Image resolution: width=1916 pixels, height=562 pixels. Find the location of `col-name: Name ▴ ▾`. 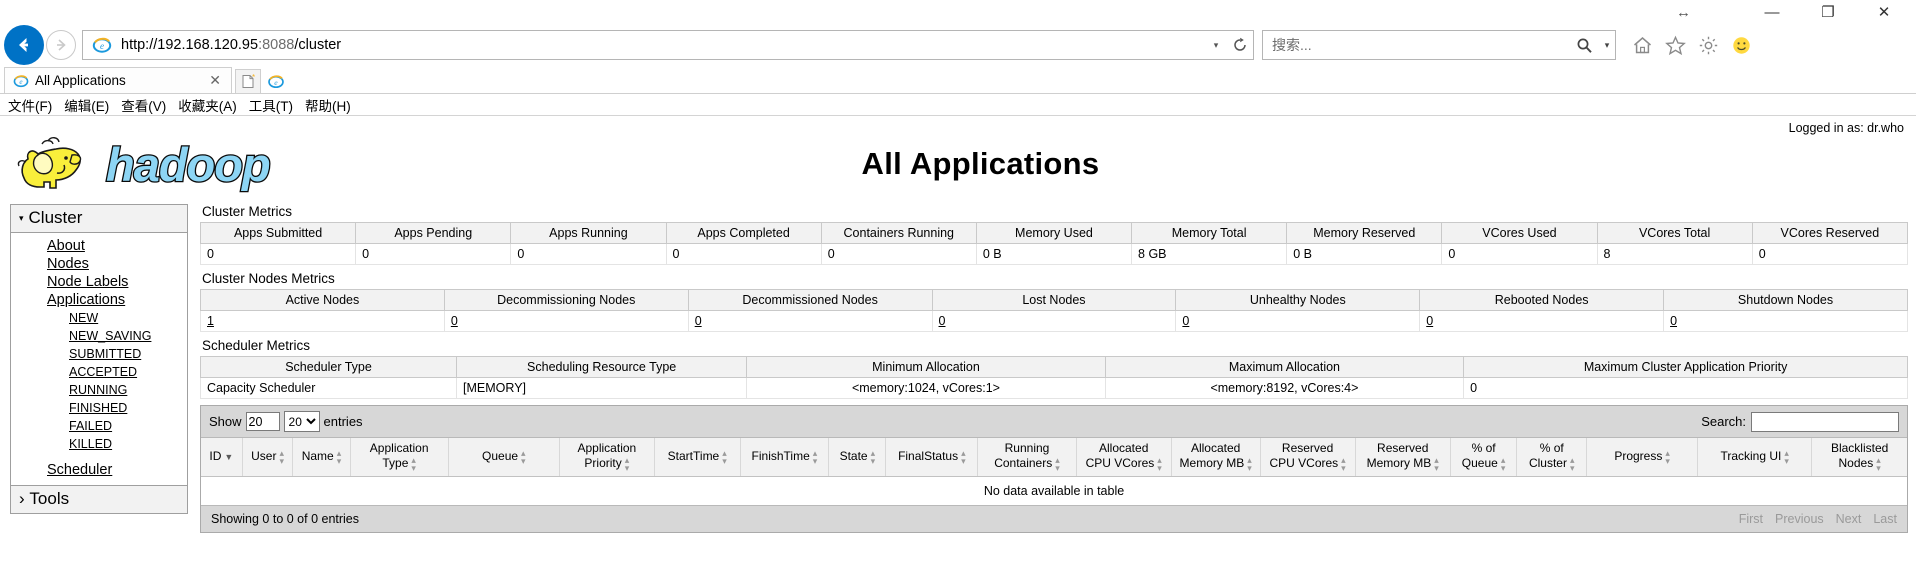

col-name: Name ▴ ▾ is located at coordinates (321, 457).